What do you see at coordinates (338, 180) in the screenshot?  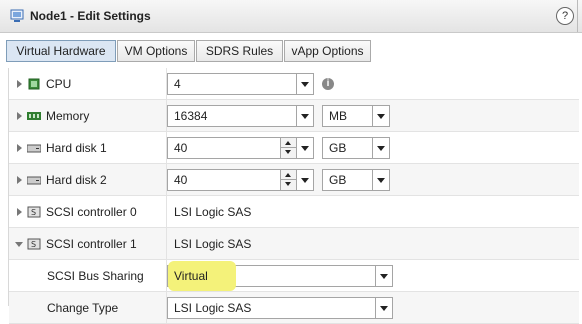 I see `disk2-unit: GB` at bounding box center [338, 180].